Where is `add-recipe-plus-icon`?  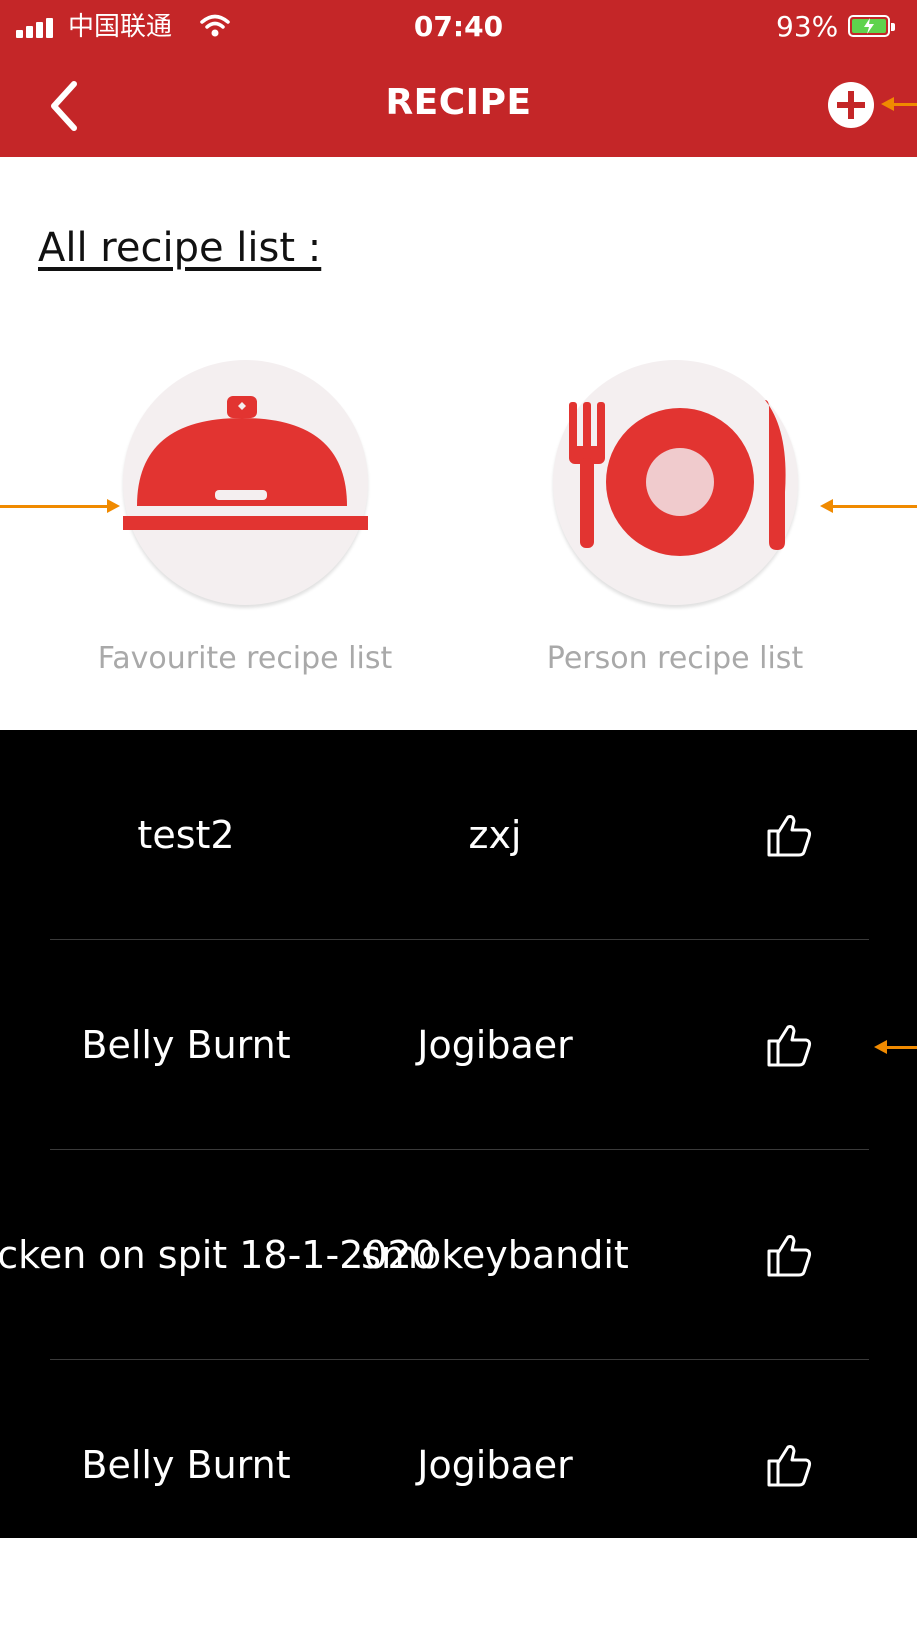 add-recipe-plus-icon is located at coordinates (851, 105).